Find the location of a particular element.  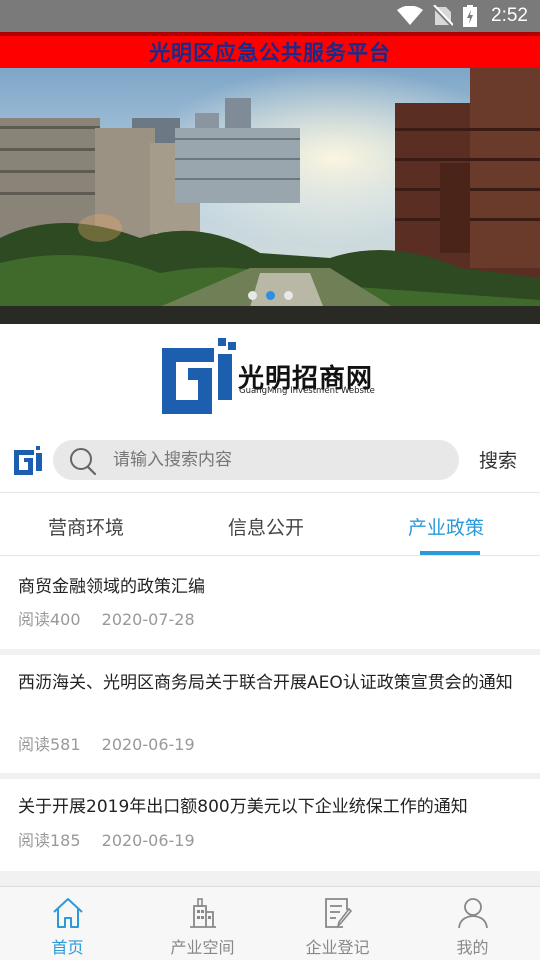

list-item: 商贸金融领域的政策汇编 阅读400 2020-07-28 is located at coordinates (270, 603).